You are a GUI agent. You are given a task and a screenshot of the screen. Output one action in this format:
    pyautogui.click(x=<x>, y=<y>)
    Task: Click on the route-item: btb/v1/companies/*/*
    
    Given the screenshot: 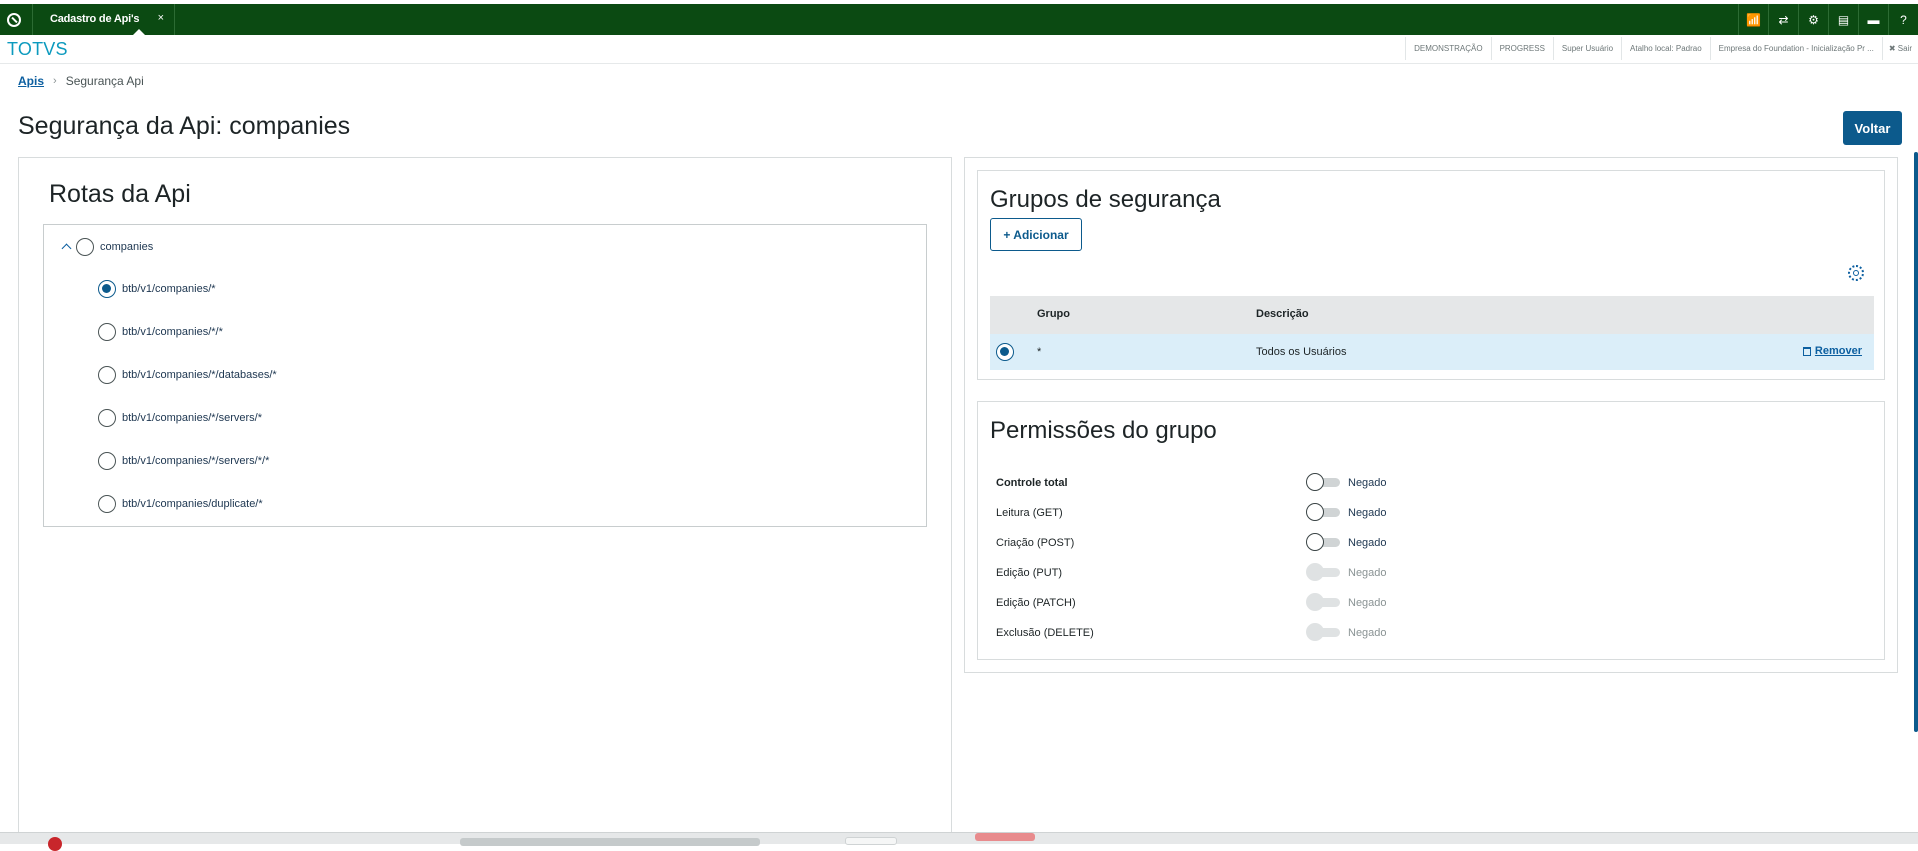 What is the action you would take?
    pyautogui.click(x=160, y=332)
    